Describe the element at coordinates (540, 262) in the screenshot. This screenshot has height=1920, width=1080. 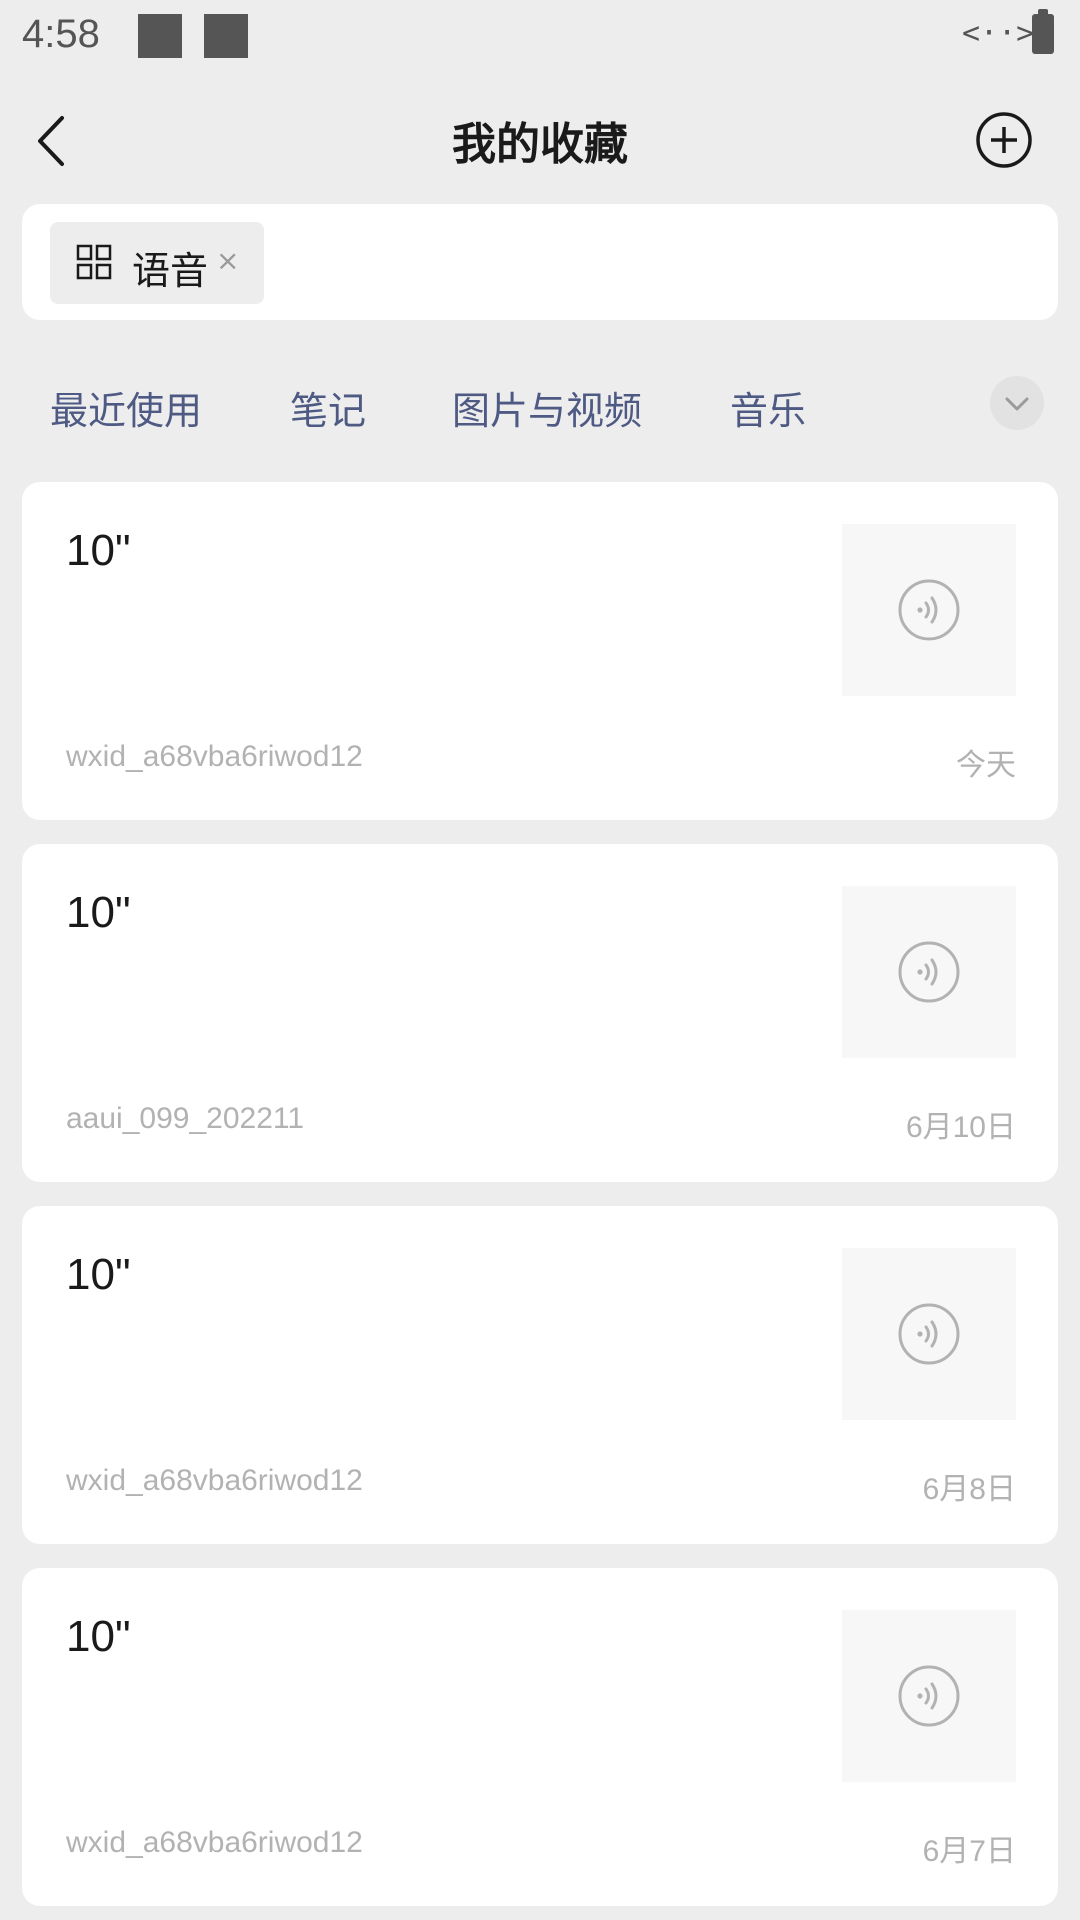
I see `filter-bar: 语音 ×` at that location.